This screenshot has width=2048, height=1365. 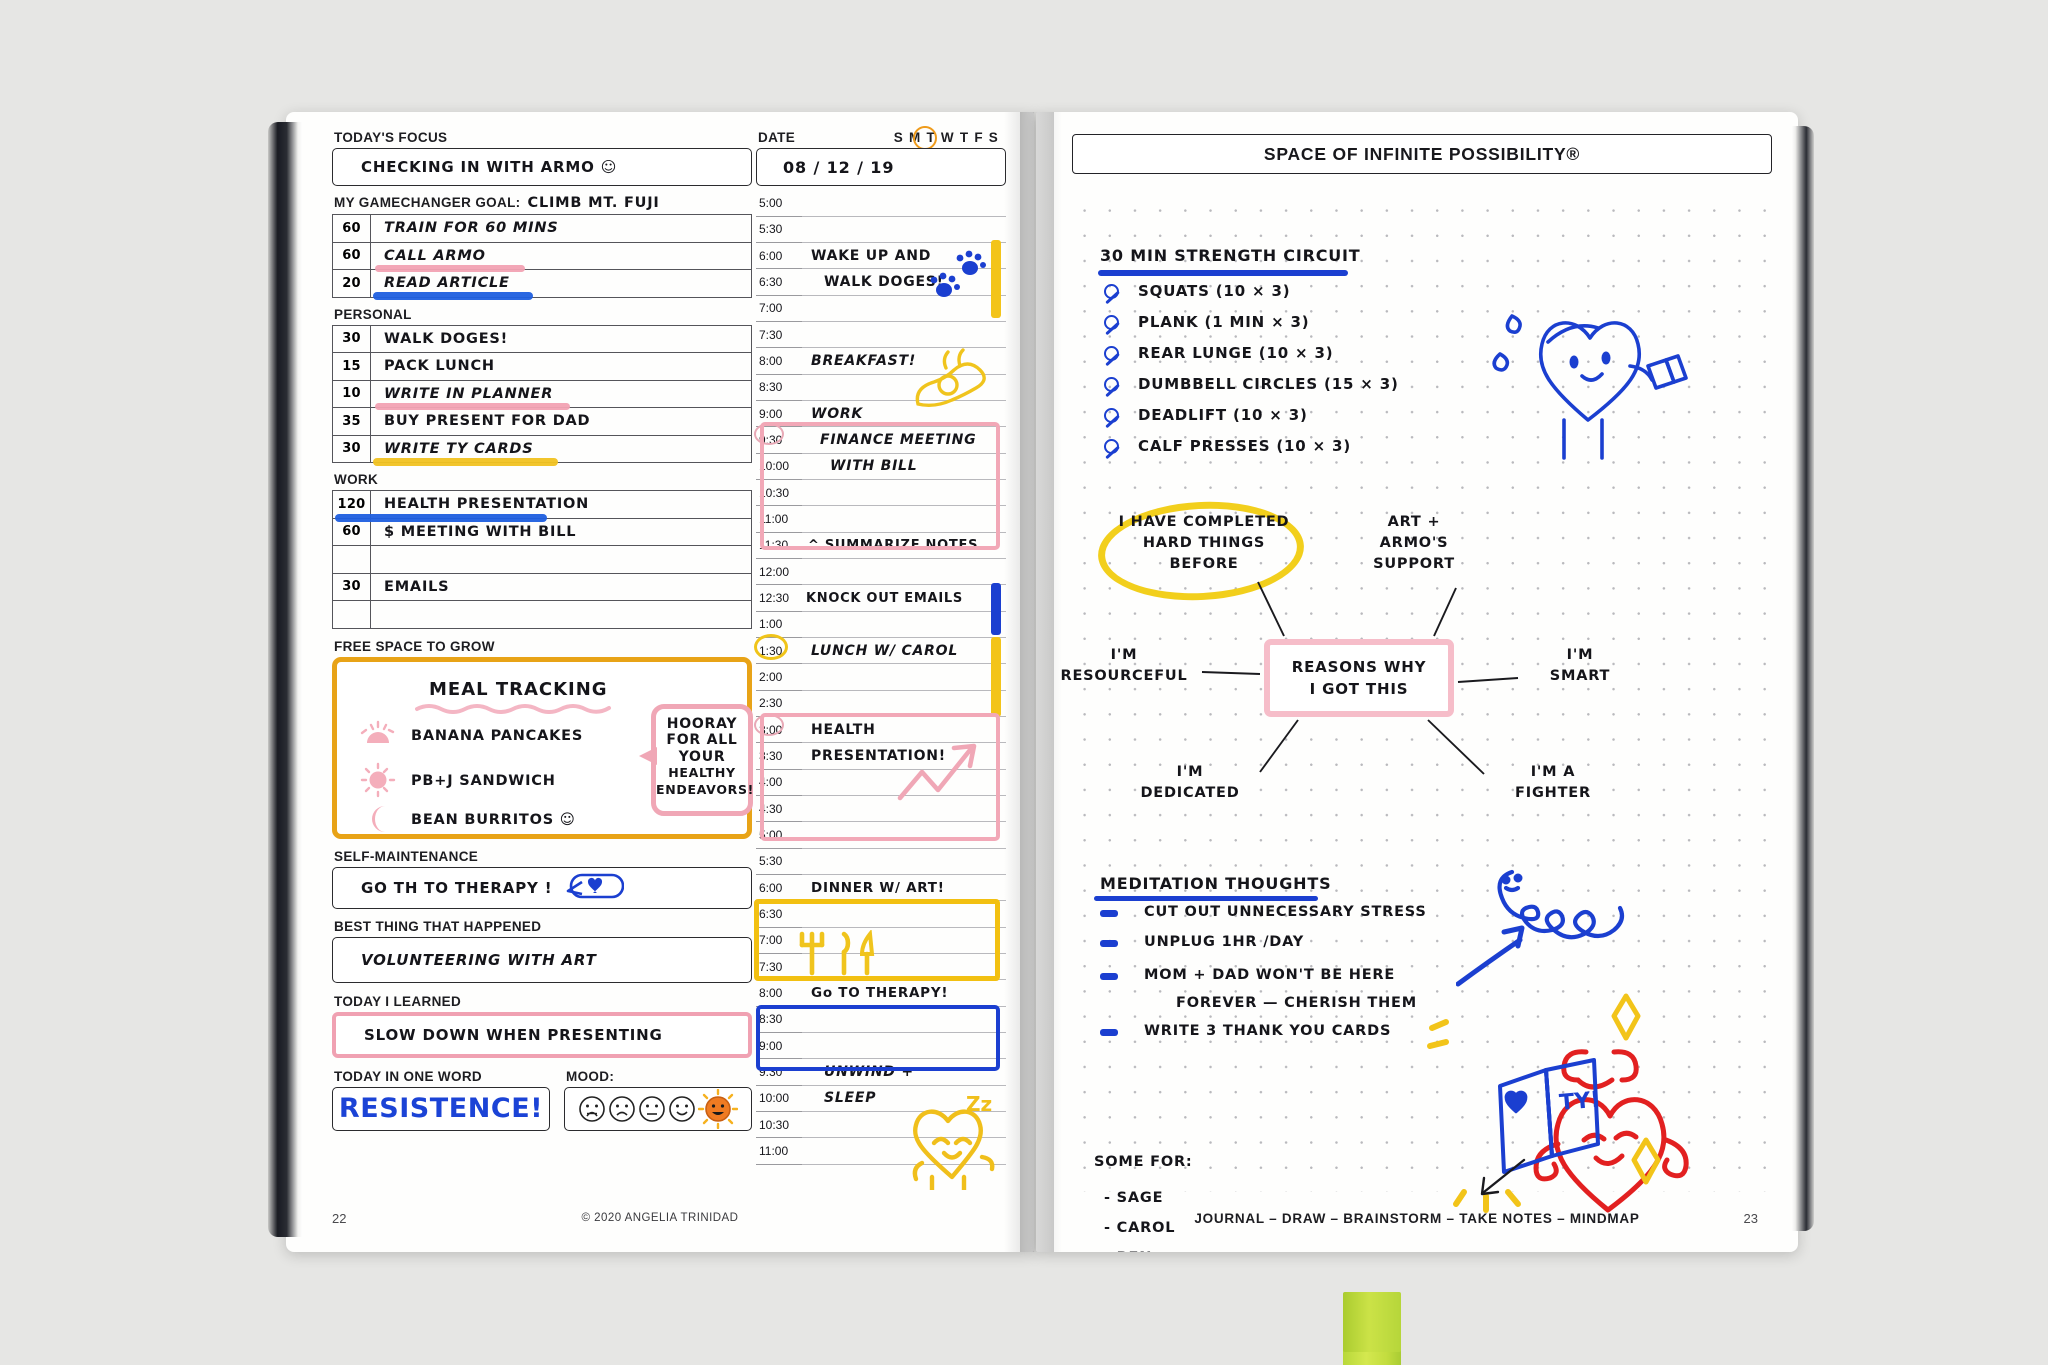 What do you see at coordinates (1224, 942) in the screenshot?
I see `meditation-item: UNPLUG 1HR /DAY` at bounding box center [1224, 942].